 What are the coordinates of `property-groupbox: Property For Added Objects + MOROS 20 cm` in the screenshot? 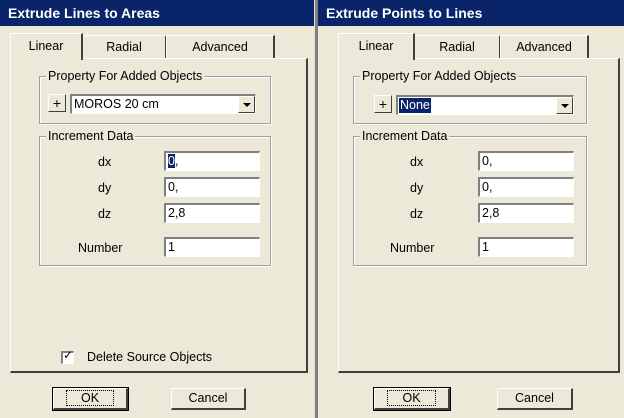 It's located at (155, 96).